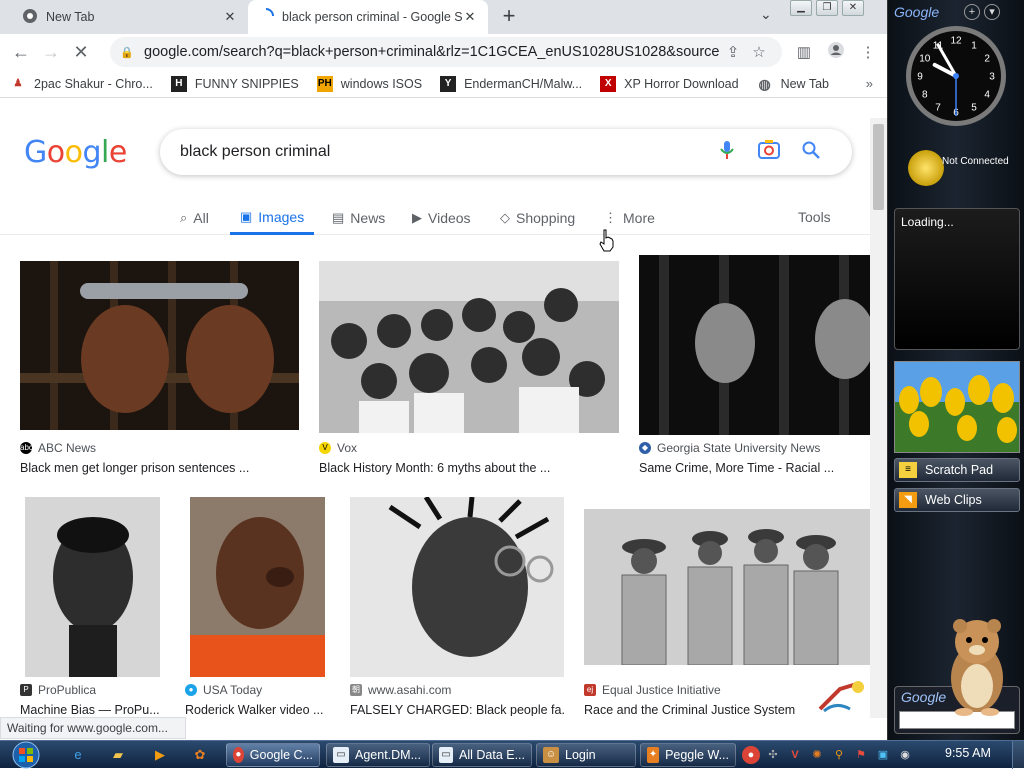  Describe the element at coordinates (200, 755) in the screenshot. I see `app-quicklaunch-icon: ✿` at that location.